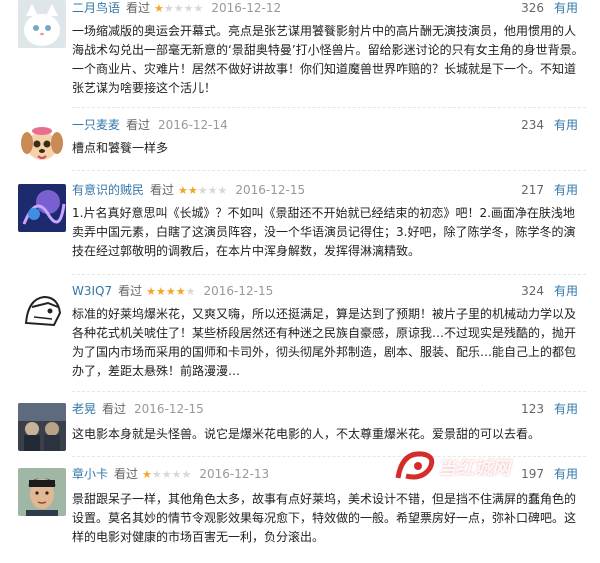 This screenshot has width=600, height=563. I want to click on review-date: 2016-12-13, so click(234, 474).